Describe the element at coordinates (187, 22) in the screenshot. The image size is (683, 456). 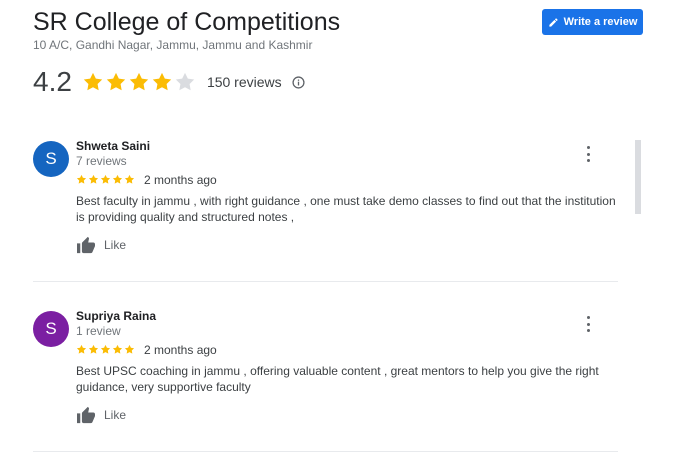
I see `business-title: SR College of Competitions` at that location.